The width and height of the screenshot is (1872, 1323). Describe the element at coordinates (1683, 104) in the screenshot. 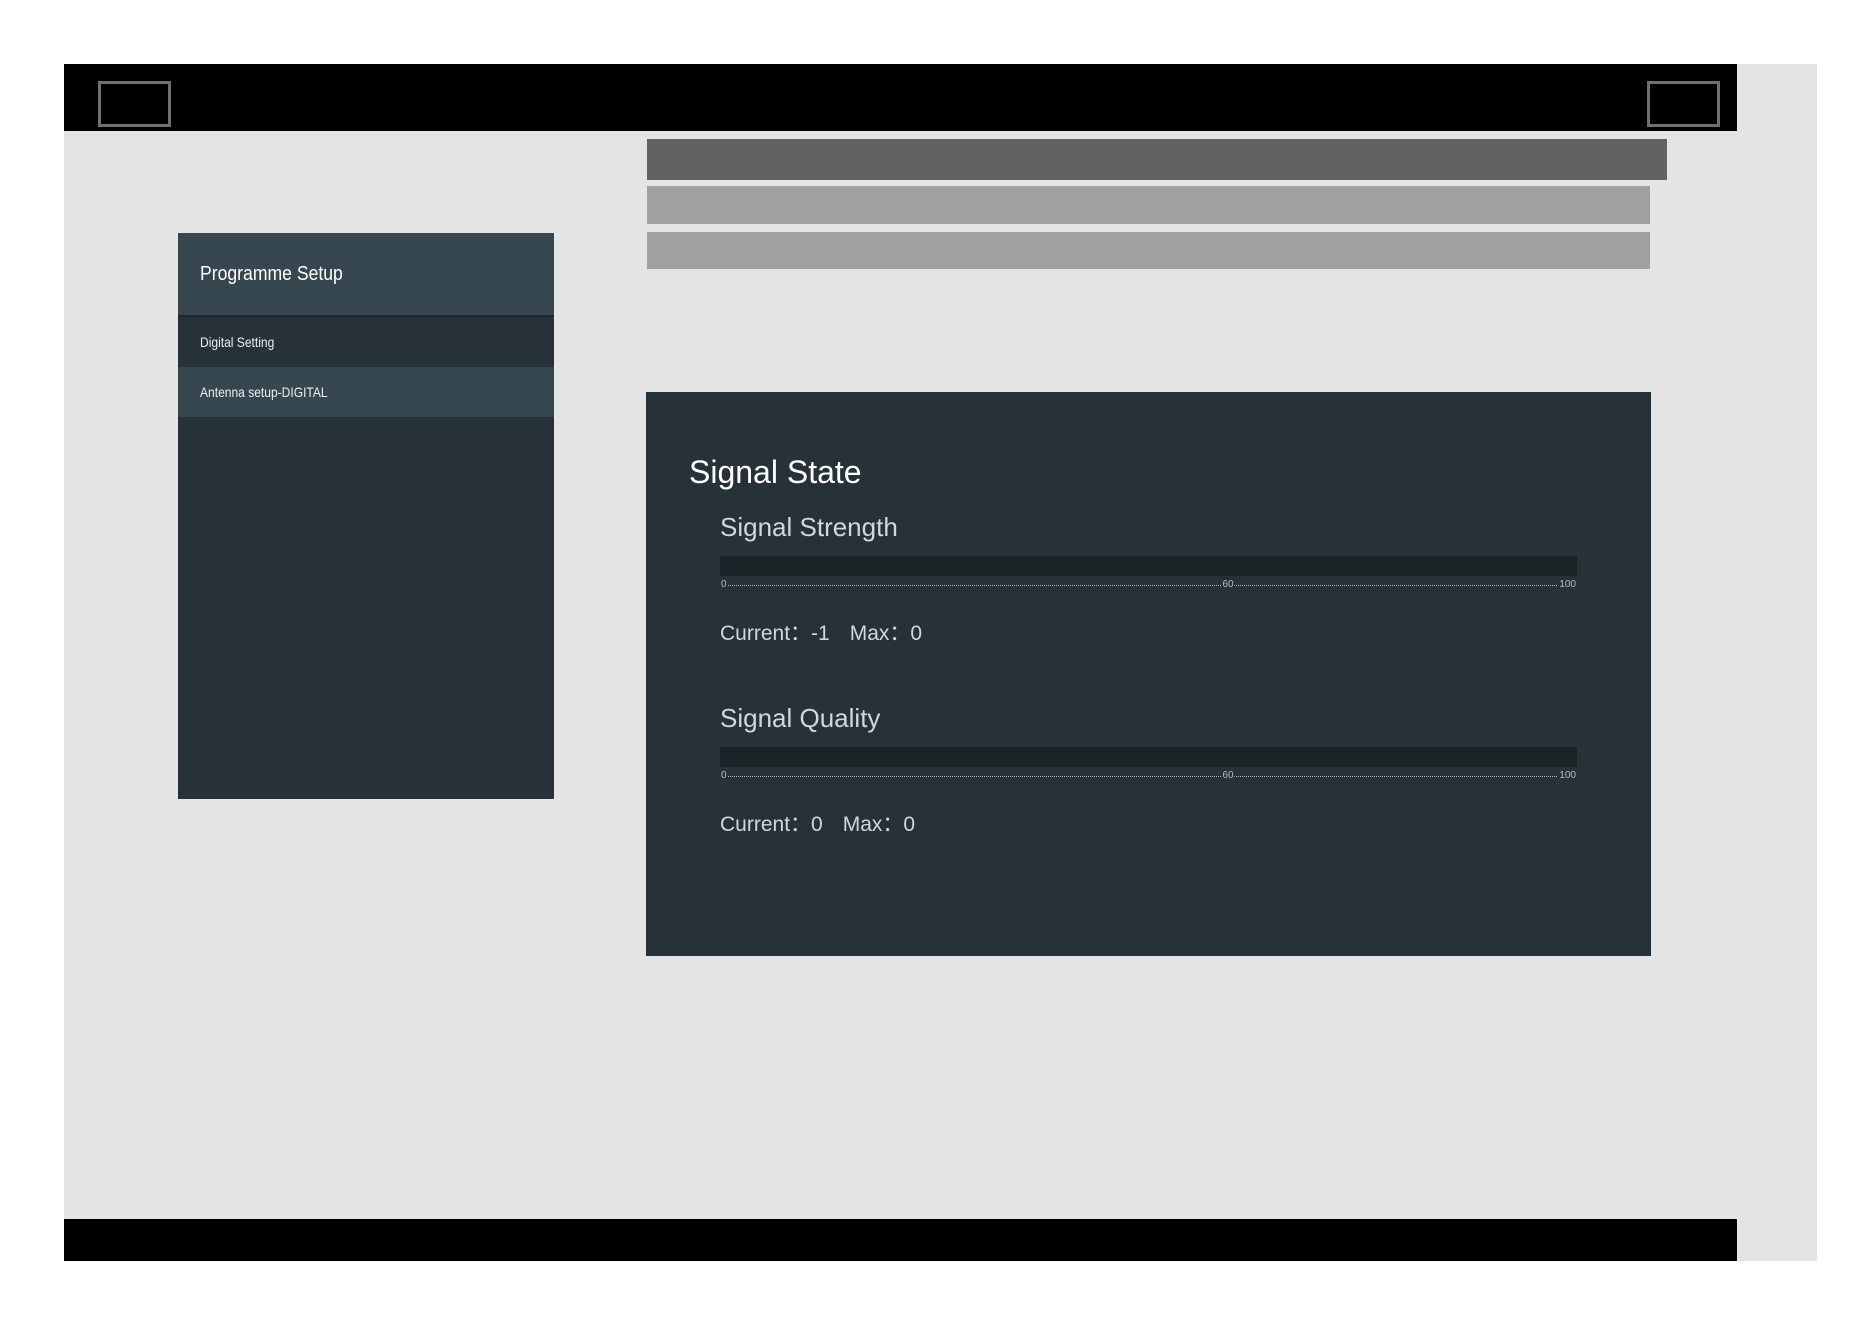

I see `top-right-frame-box` at that location.